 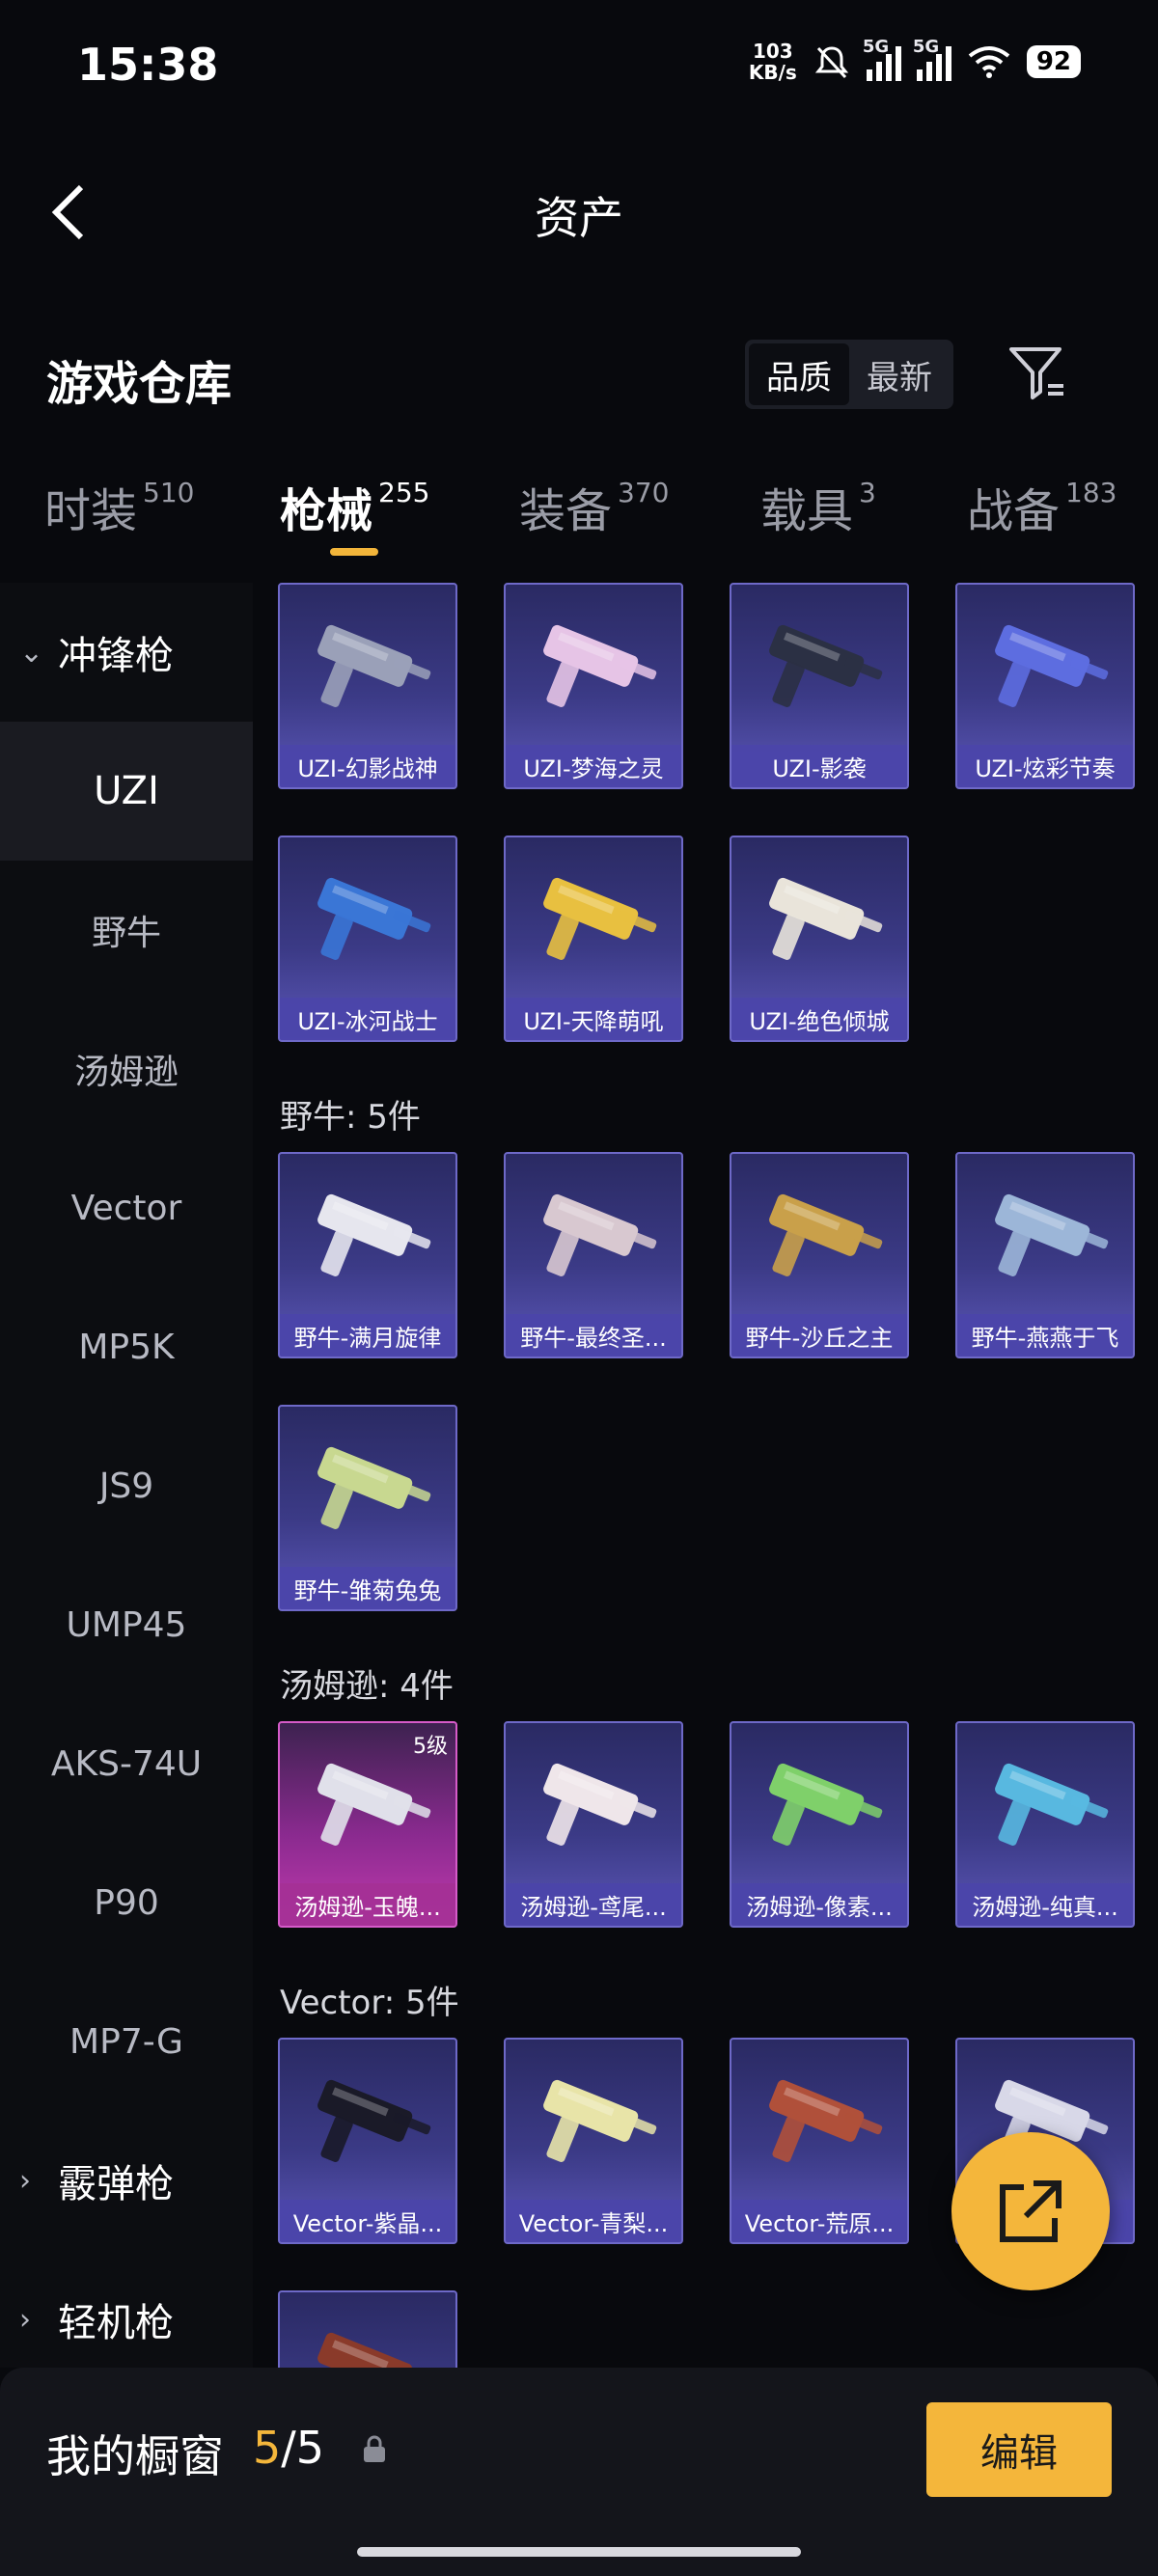 What do you see at coordinates (369, 2003) in the screenshot?
I see `group-header: Vector: 5件` at bounding box center [369, 2003].